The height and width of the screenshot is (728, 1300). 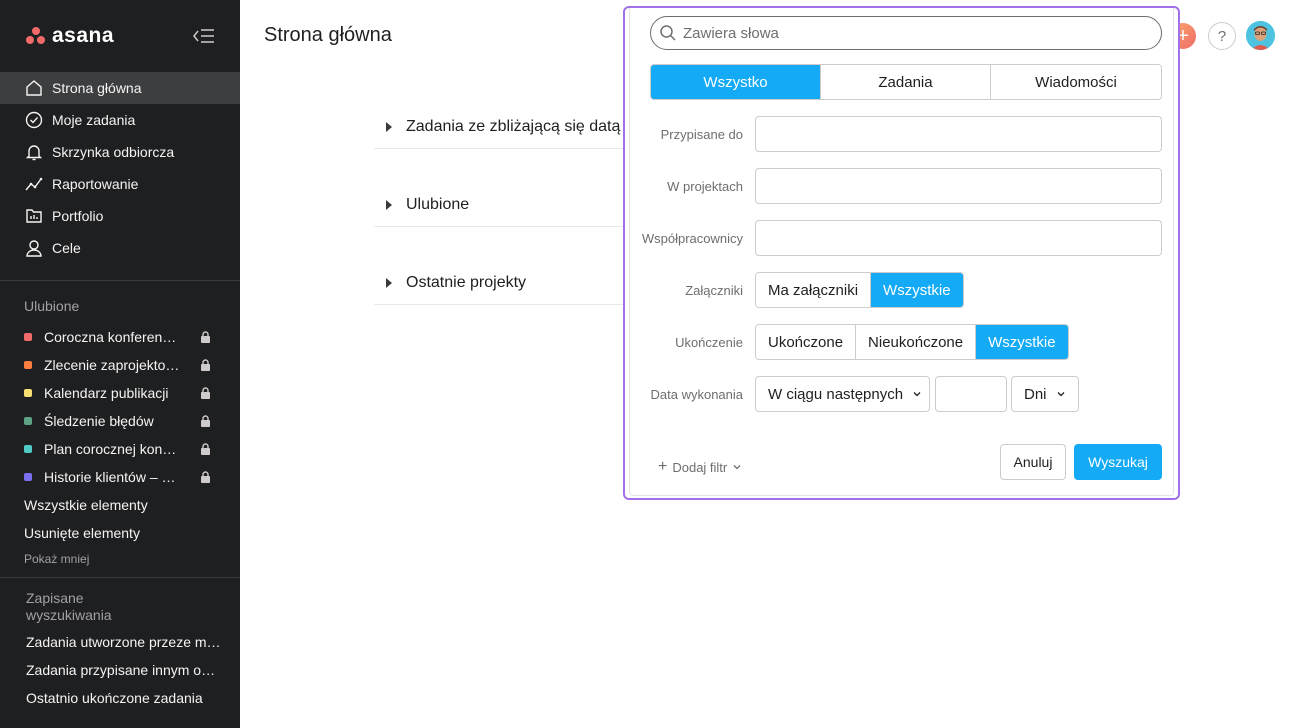 What do you see at coordinates (116, 670) in the screenshot?
I see `saved-search-item: Zadania przypisane innym osobom` at bounding box center [116, 670].